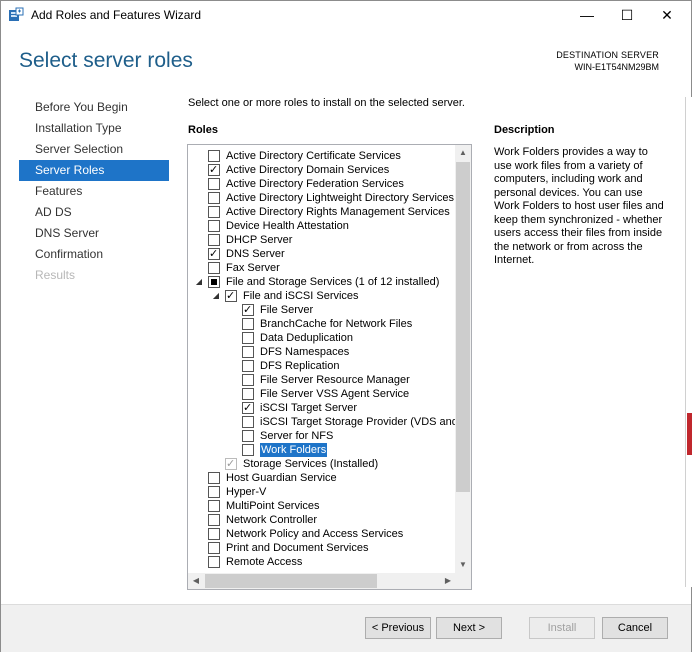 This screenshot has width=692, height=652. What do you see at coordinates (322, 506) in the screenshot?
I see `role-row: MultiPoint Services` at bounding box center [322, 506].